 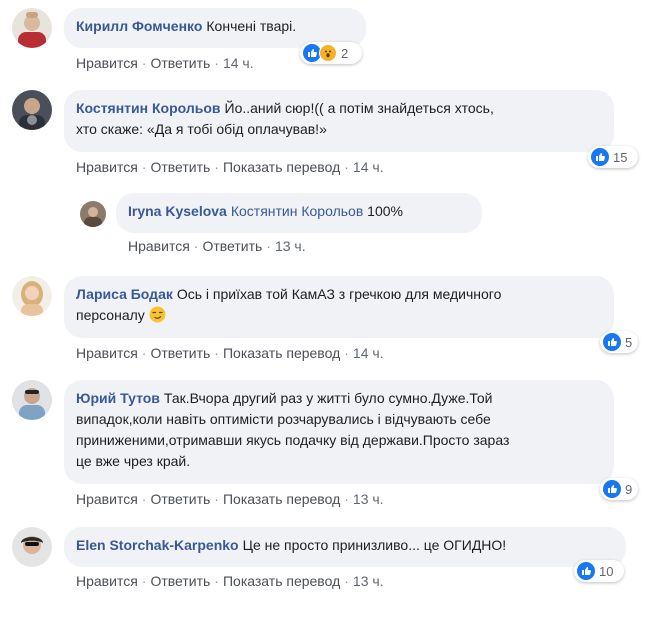 I want to click on reaction-count: 10, so click(x=599, y=571).